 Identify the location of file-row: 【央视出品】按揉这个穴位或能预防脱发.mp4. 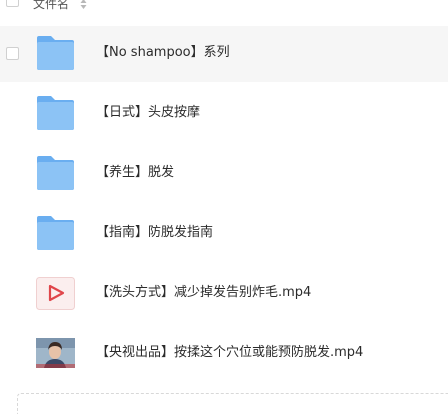
(224, 354).